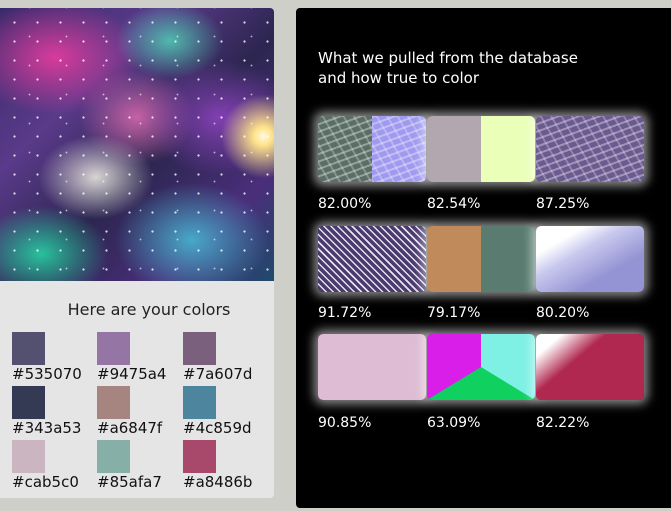 The height and width of the screenshot is (511, 671). What do you see at coordinates (563, 204) in the screenshot?
I see `match-percent: 87.25%` at bounding box center [563, 204].